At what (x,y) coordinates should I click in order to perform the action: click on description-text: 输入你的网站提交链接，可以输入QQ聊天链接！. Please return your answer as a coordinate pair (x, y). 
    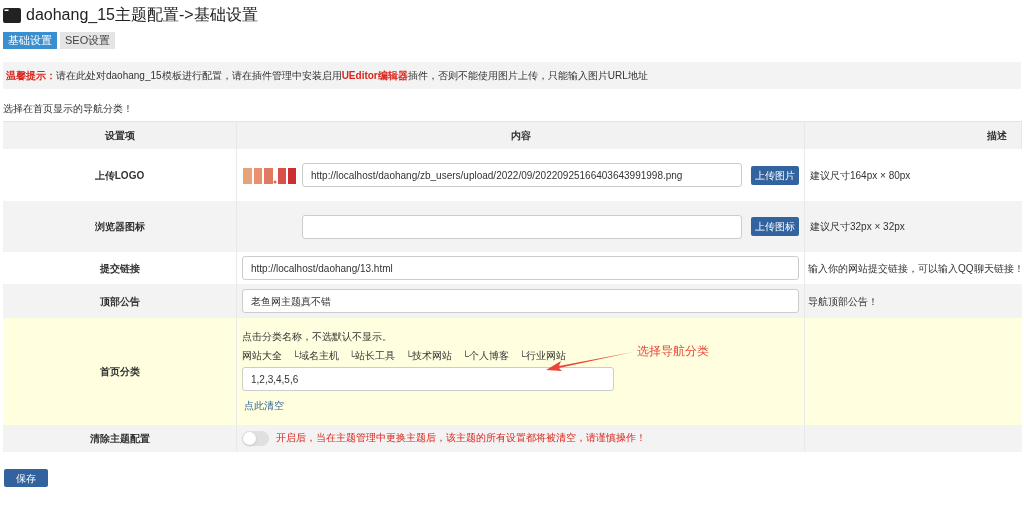
    Looking at the image, I should click on (916, 268).